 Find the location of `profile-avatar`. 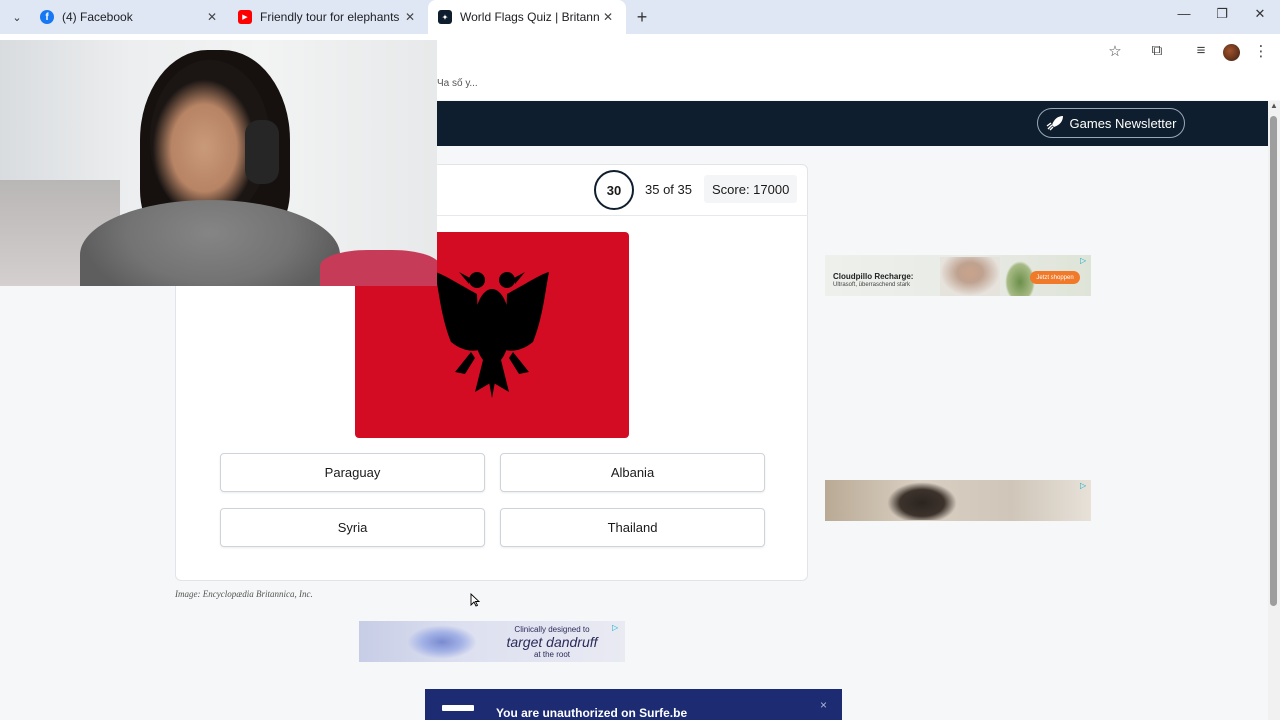

profile-avatar is located at coordinates (1231, 52).